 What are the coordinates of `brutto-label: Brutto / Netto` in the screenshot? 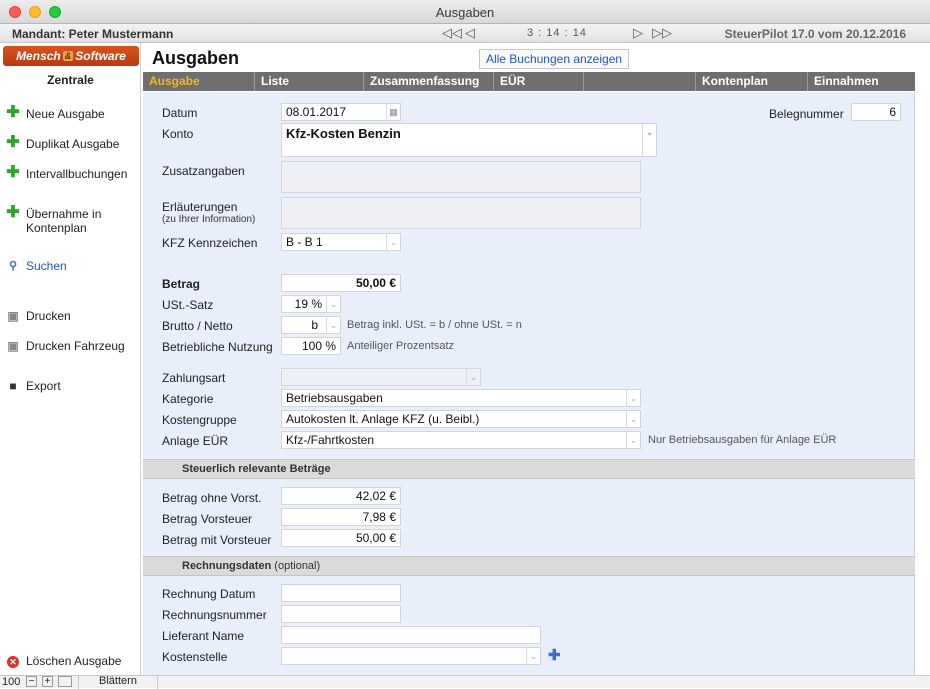 It's located at (197, 326).